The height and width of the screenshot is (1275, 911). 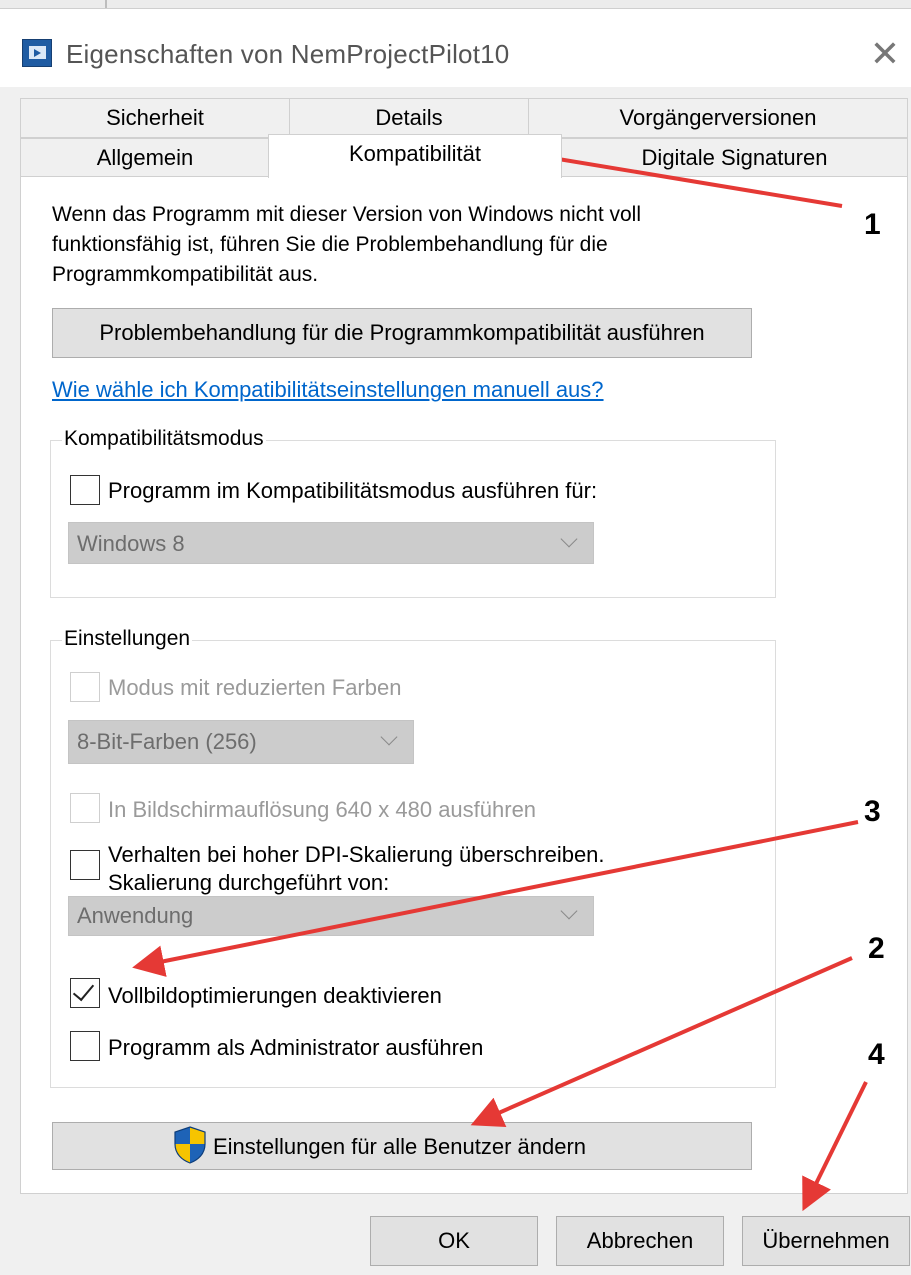 What do you see at coordinates (85, 490) in the screenshot?
I see `compat-mode-checkbox` at bounding box center [85, 490].